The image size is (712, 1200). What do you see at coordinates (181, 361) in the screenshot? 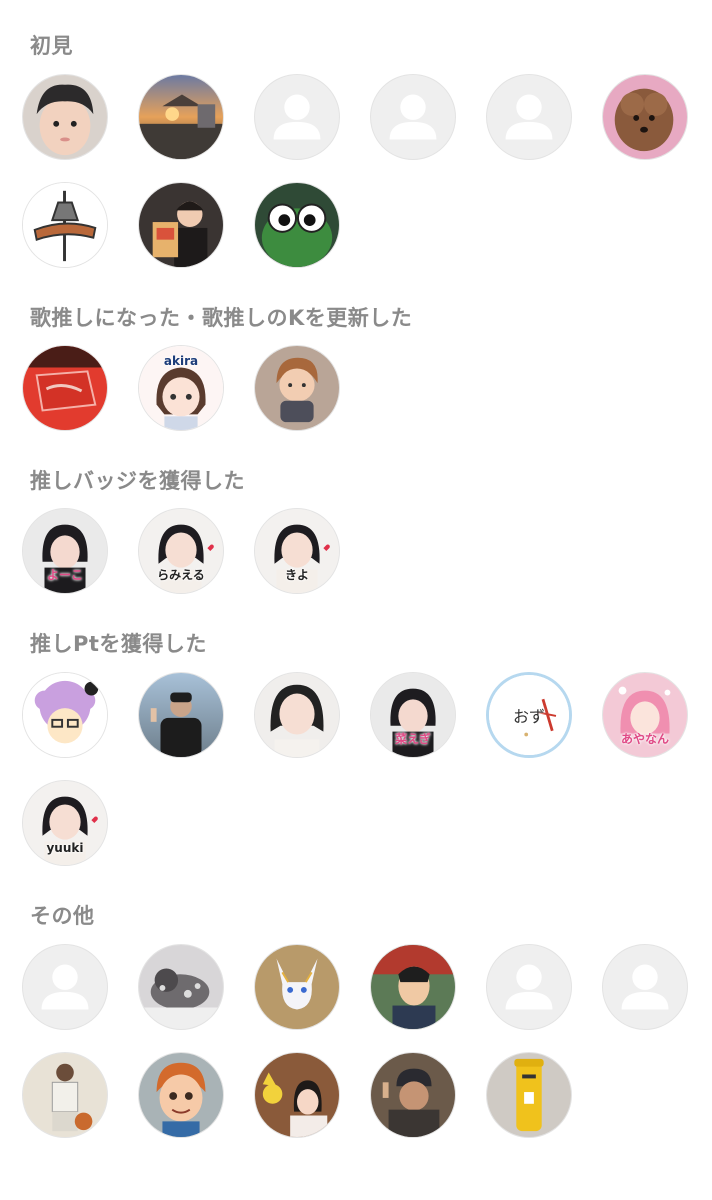
I see `avatar-name-label: akira` at bounding box center [181, 361].